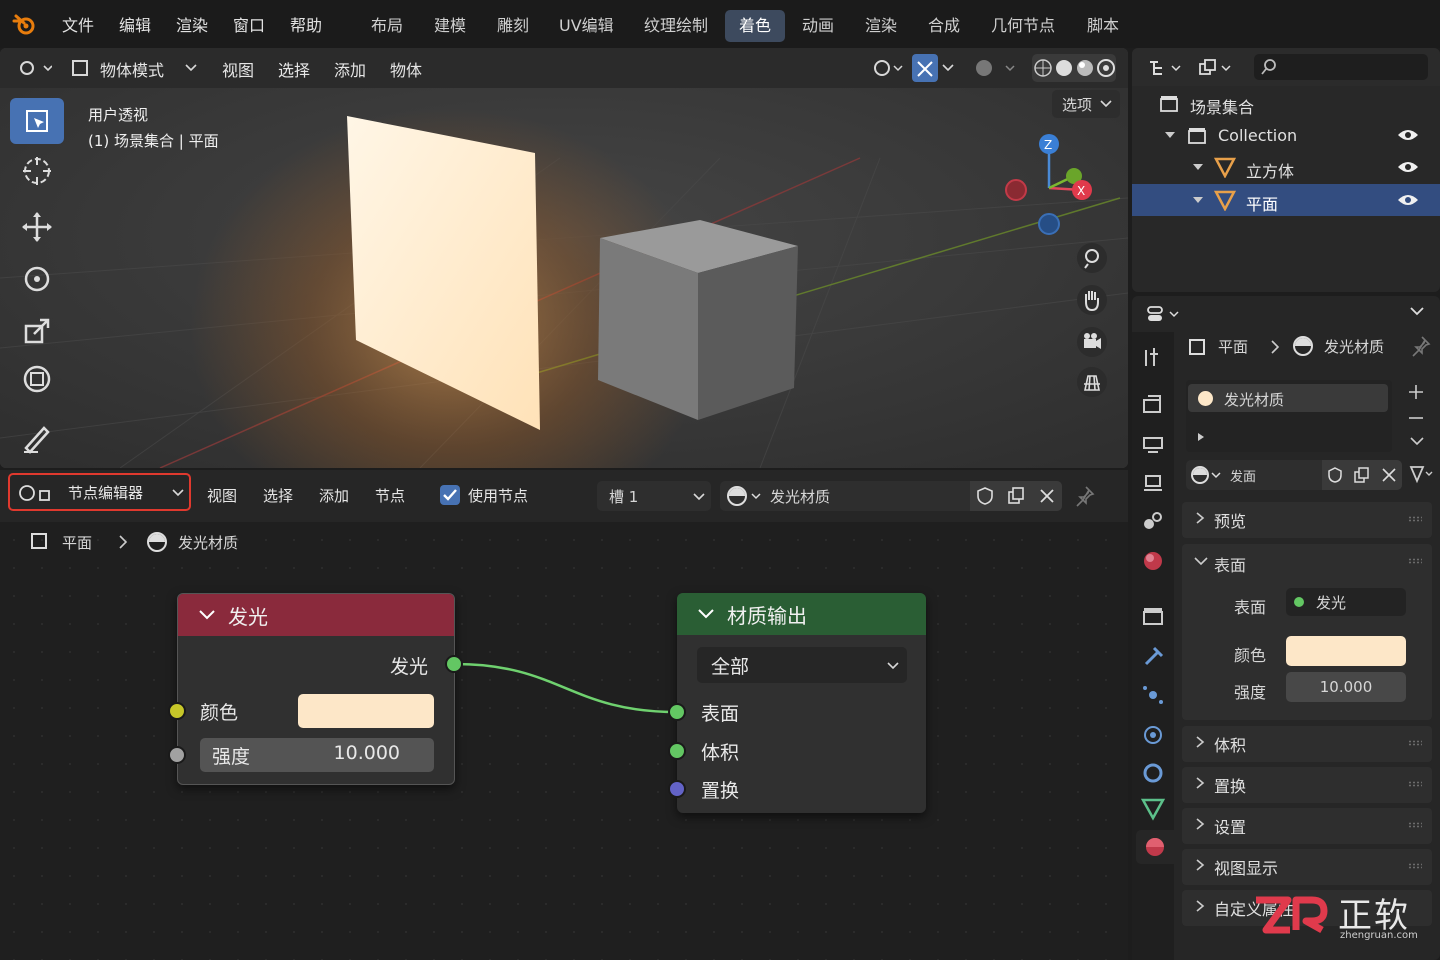 The image size is (1440, 960). What do you see at coordinates (1362, 475) in the screenshot?
I see `duplicate-icon` at bounding box center [1362, 475].